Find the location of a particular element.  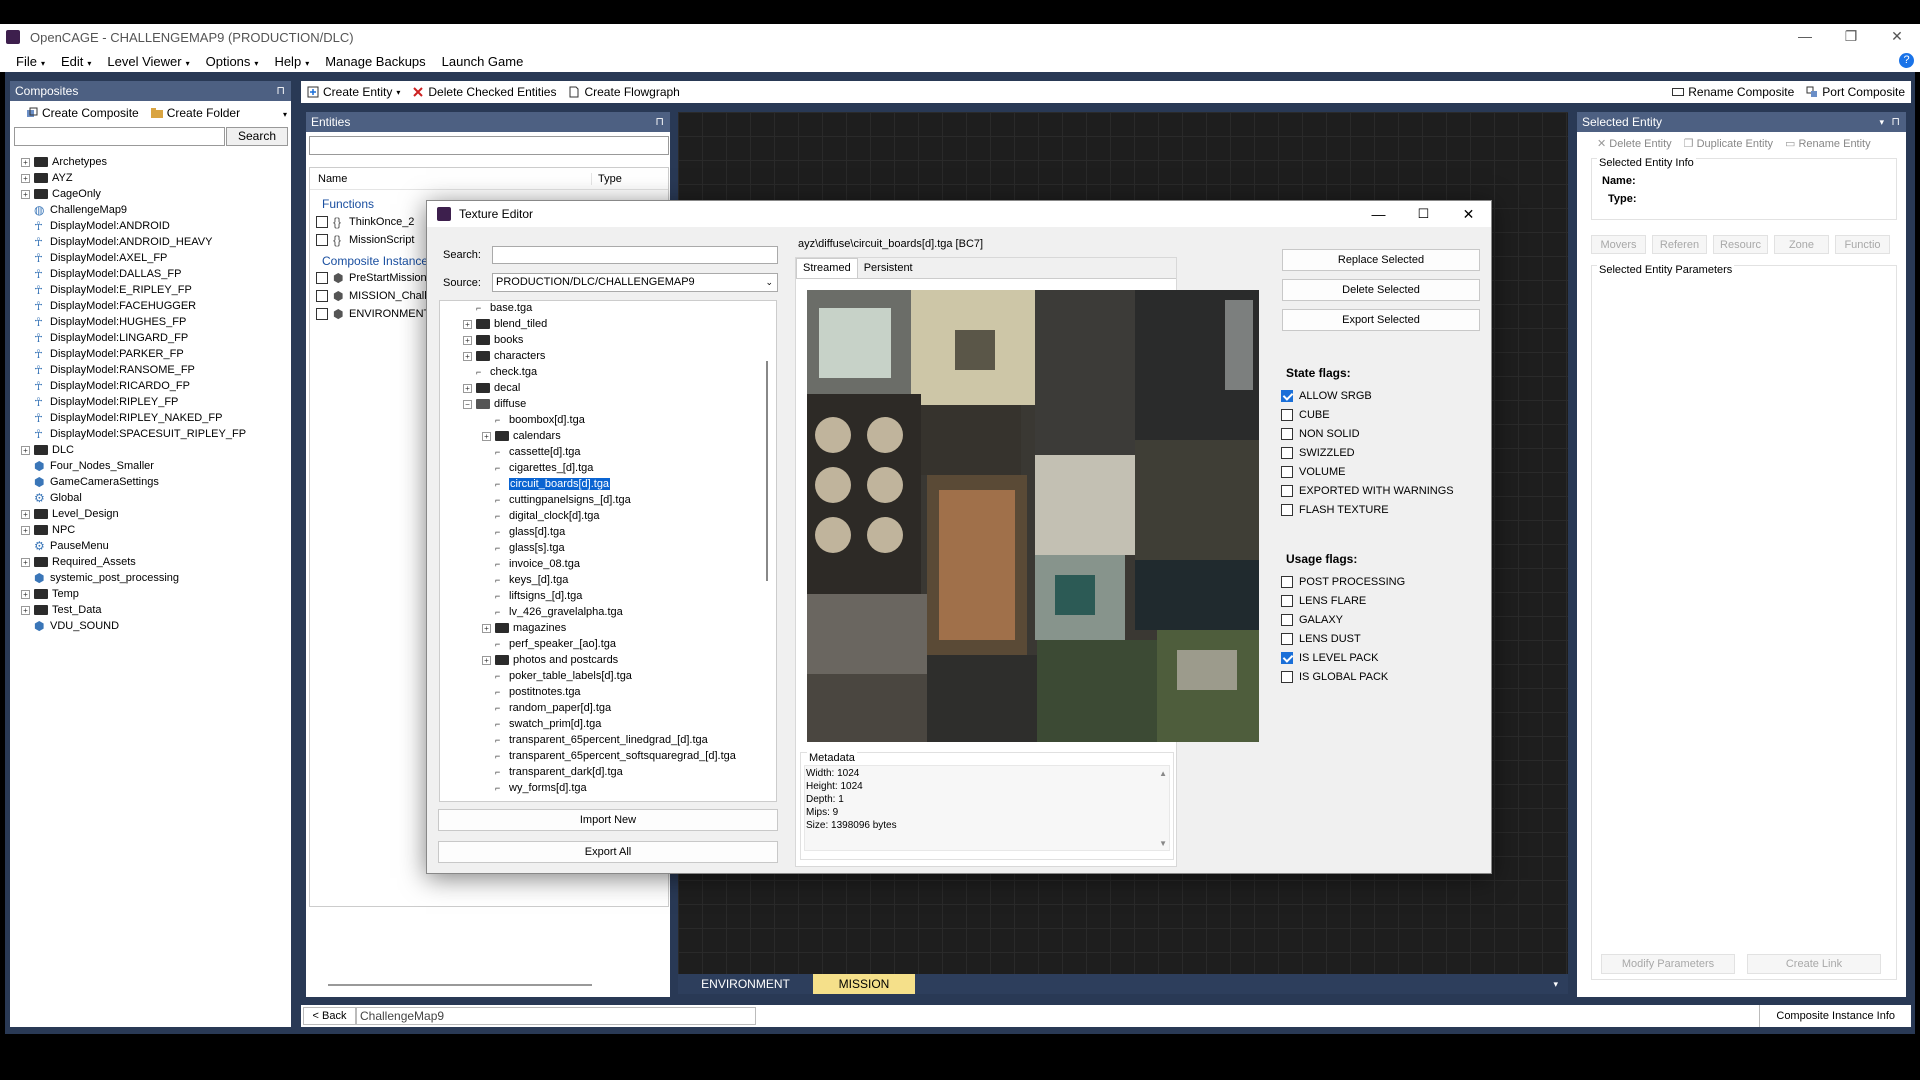

texture-search-input is located at coordinates (635, 255).